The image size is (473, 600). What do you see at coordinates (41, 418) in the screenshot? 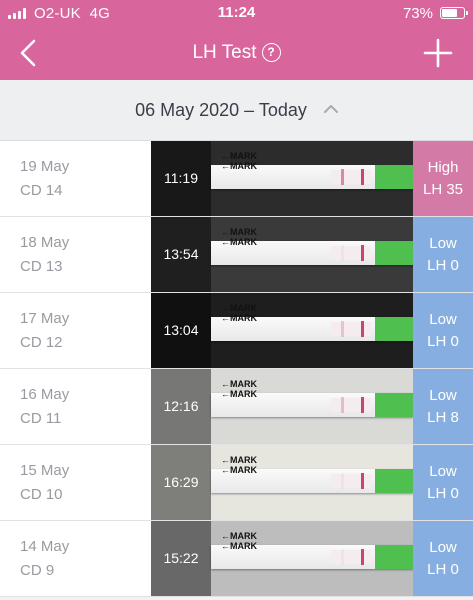
I see `cycle-day: CD 11` at bounding box center [41, 418].